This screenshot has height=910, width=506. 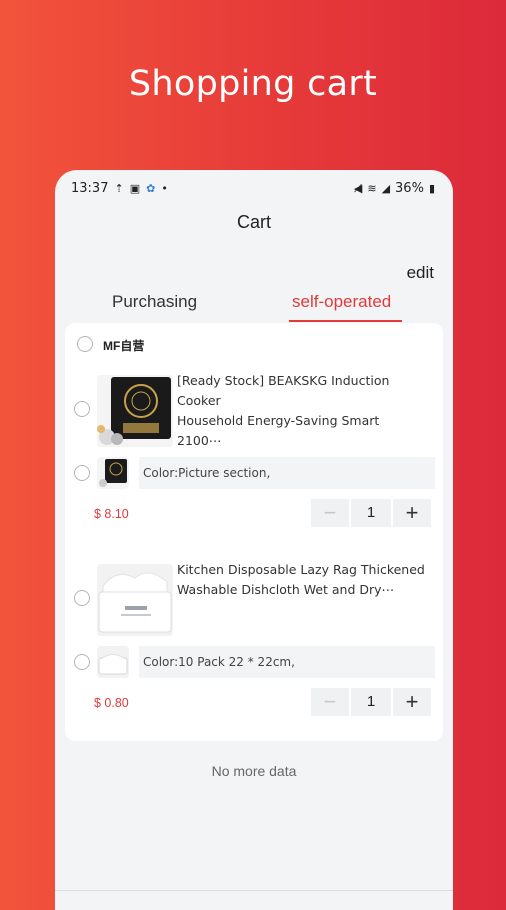 What do you see at coordinates (124, 346) in the screenshot?
I see `store-name: MF自营` at bounding box center [124, 346].